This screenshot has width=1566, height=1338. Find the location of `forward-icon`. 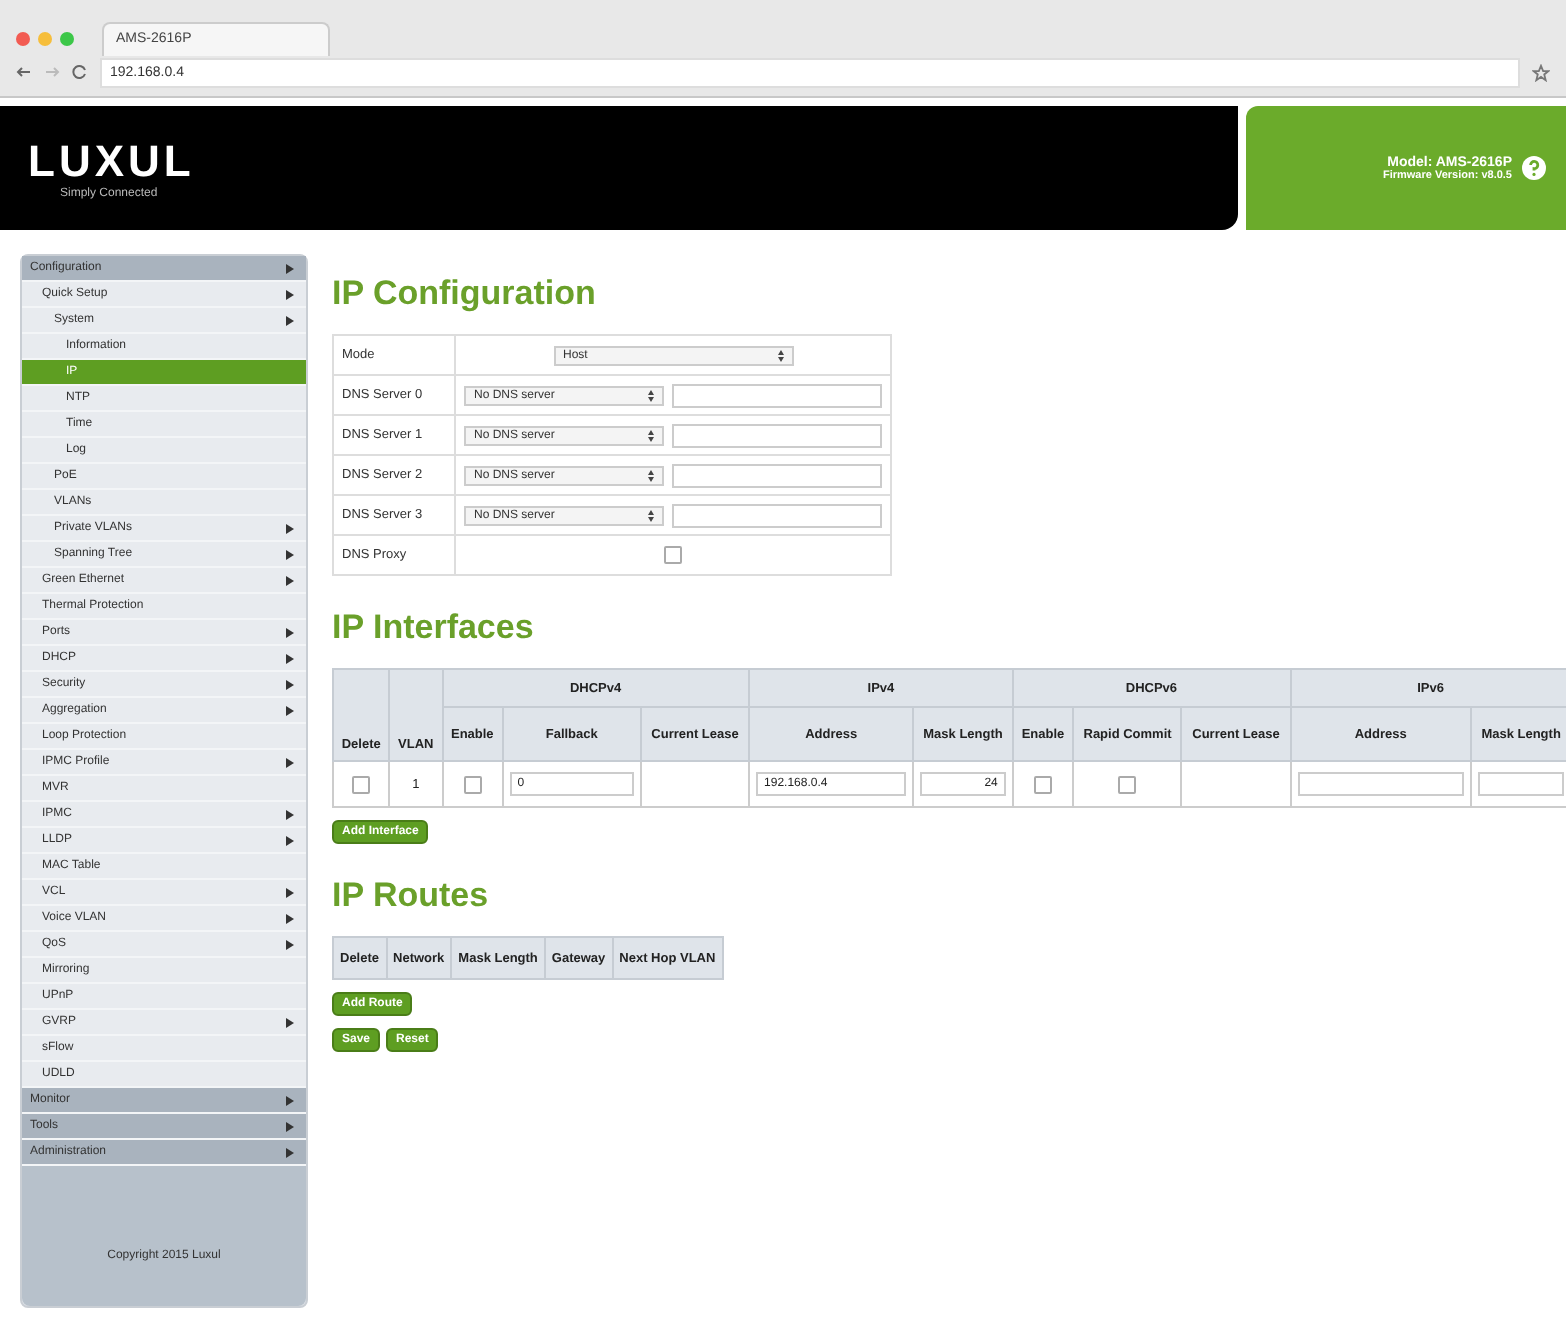

forward-icon is located at coordinates (52, 72).